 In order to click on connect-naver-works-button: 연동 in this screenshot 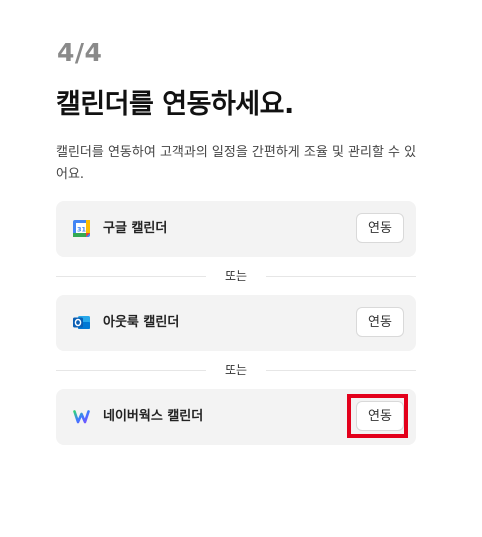, I will do `click(380, 416)`.